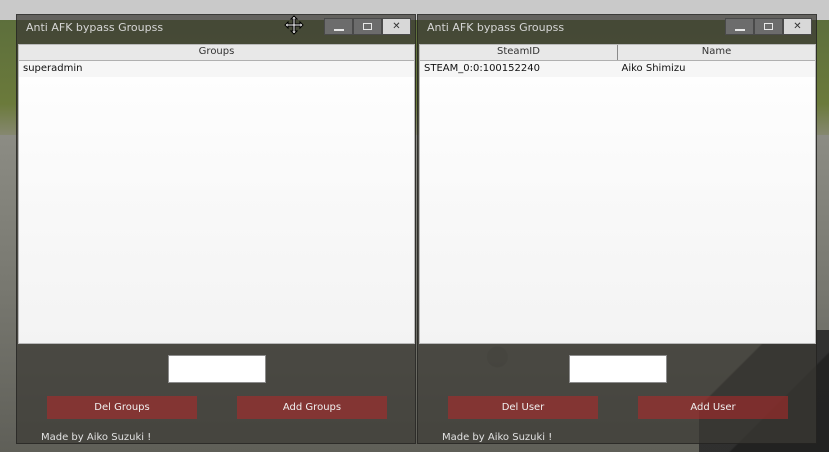 This screenshot has height=452, width=829. What do you see at coordinates (519, 52) in the screenshot?
I see `column-header-steamid: SteamID` at bounding box center [519, 52].